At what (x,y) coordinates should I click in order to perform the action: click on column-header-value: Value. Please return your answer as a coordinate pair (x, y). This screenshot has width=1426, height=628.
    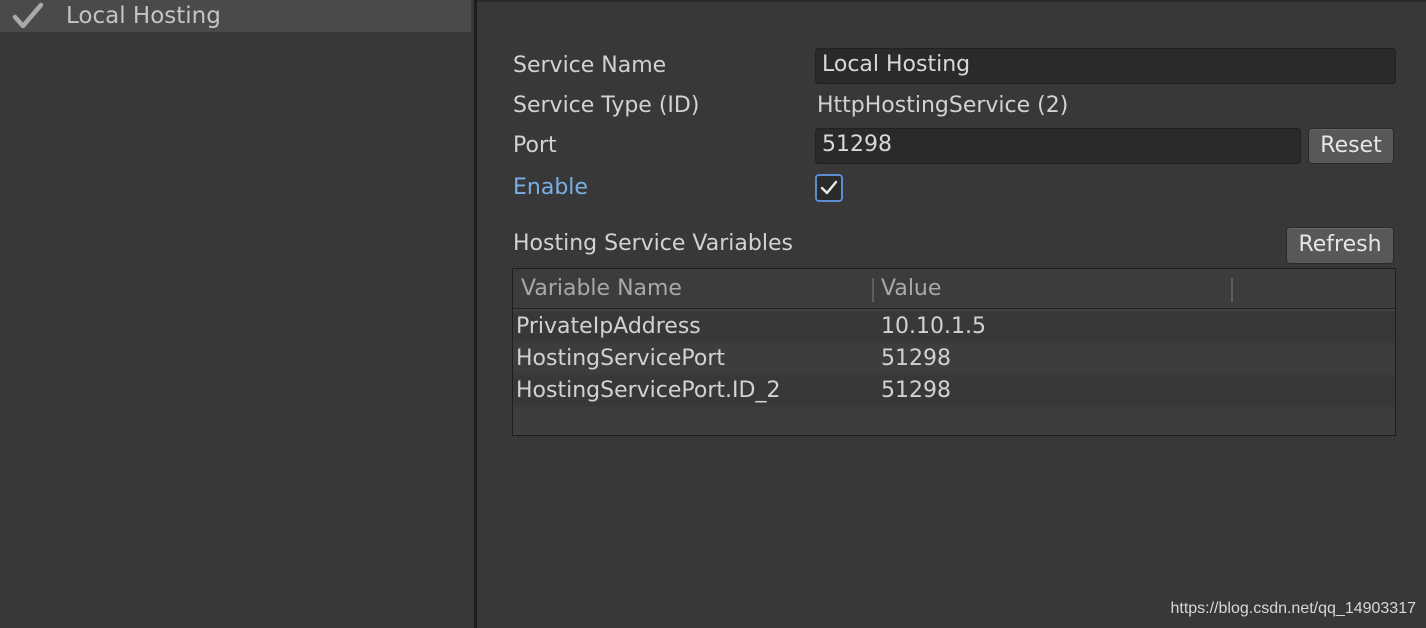
    Looking at the image, I should click on (911, 289).